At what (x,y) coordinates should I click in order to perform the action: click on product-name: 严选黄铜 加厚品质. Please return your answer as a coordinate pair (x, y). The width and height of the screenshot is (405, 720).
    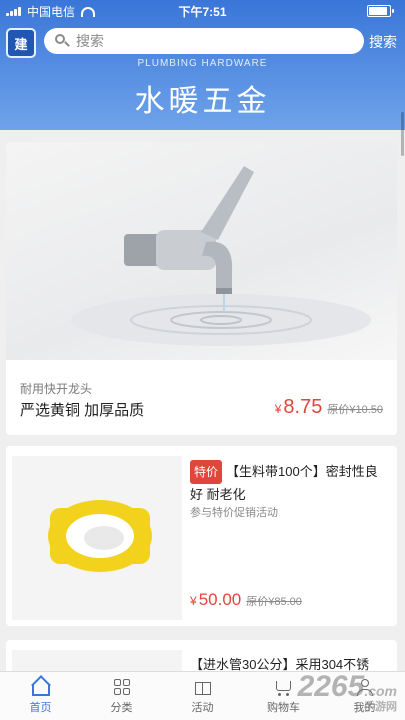
    Looking at the image, I should click on (82, 410).